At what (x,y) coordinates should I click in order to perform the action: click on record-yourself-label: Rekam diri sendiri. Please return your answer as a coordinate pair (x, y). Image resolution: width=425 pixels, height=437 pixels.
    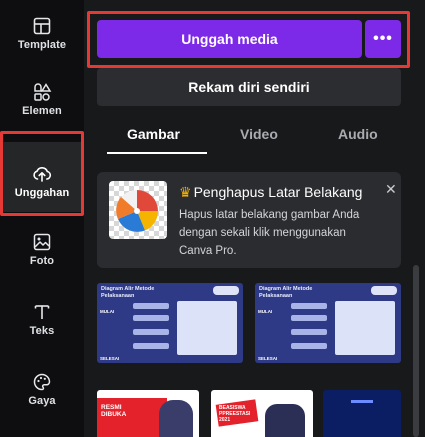
    Looking at the image, I should click on (249, 87).